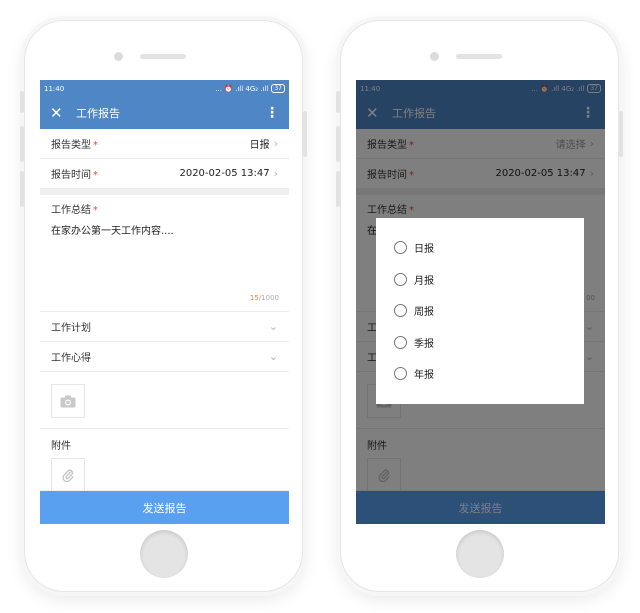 Image resolution: width=640 pixels, height=613 pixels. I want to click on battery-icon: 37, so click(278, 88).